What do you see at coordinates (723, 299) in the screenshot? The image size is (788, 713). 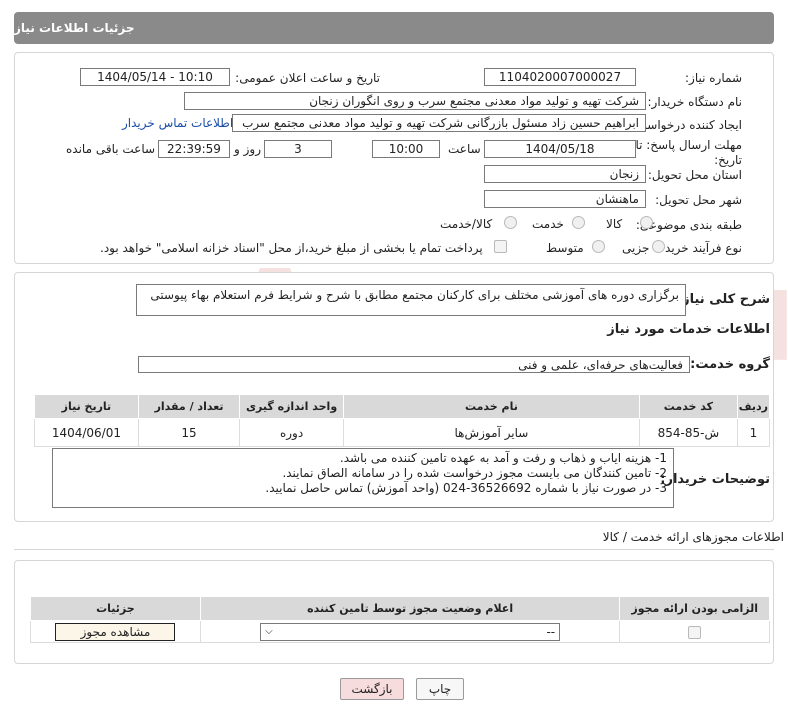 I see `summary-label: شرح کلی نیاز:` at bounding box center [723, 299].